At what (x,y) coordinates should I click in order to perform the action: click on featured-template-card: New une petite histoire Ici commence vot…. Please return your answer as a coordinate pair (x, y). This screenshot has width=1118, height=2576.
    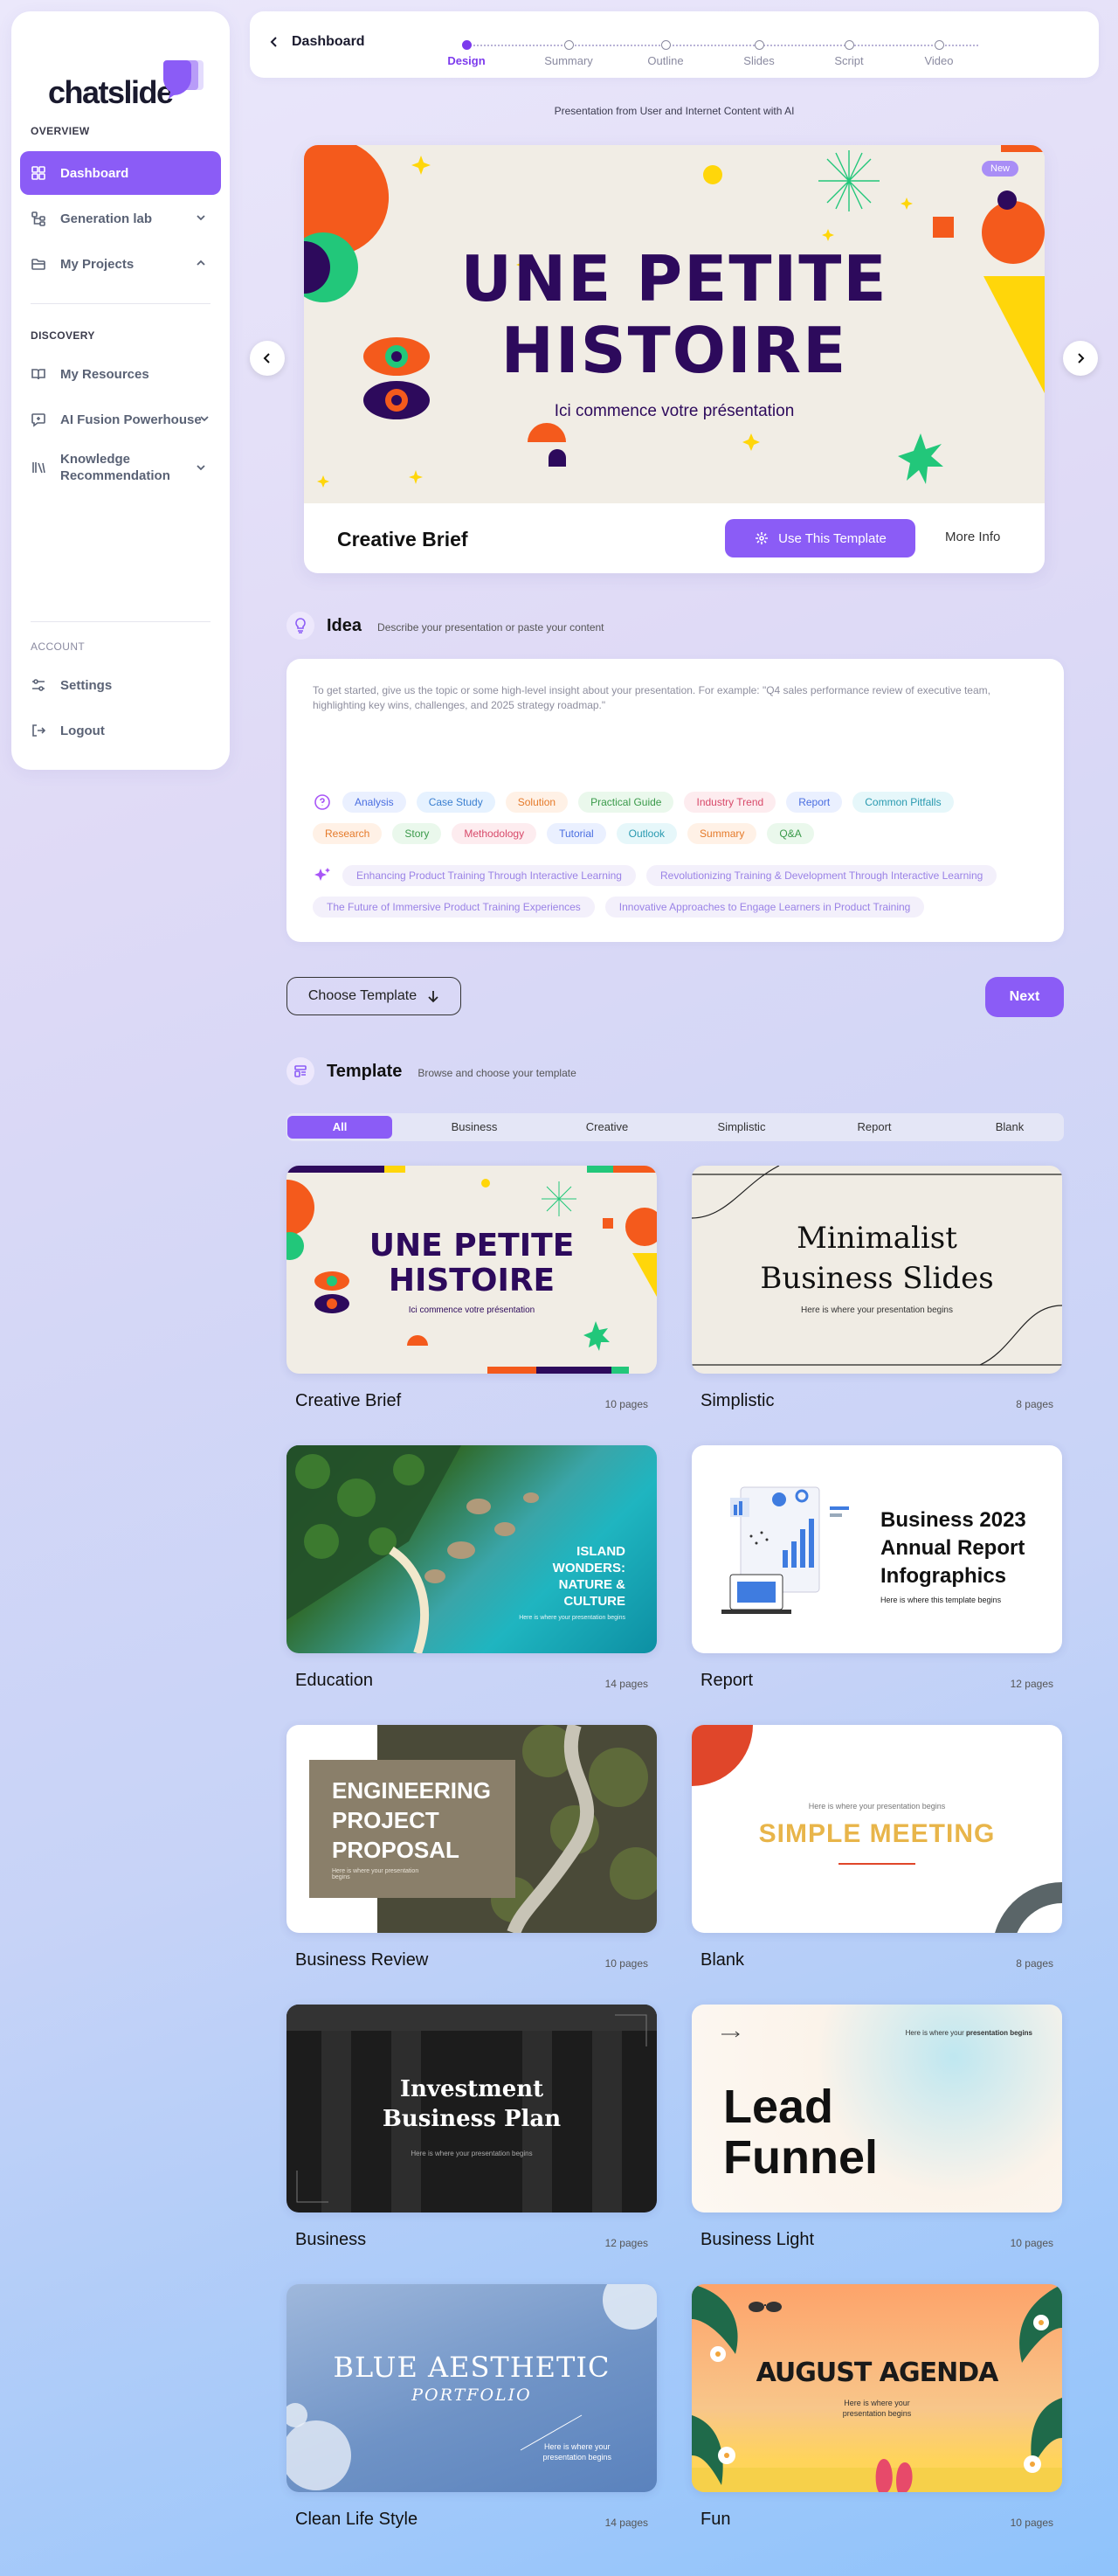
    Looking at the image, I should click on (674, 359).